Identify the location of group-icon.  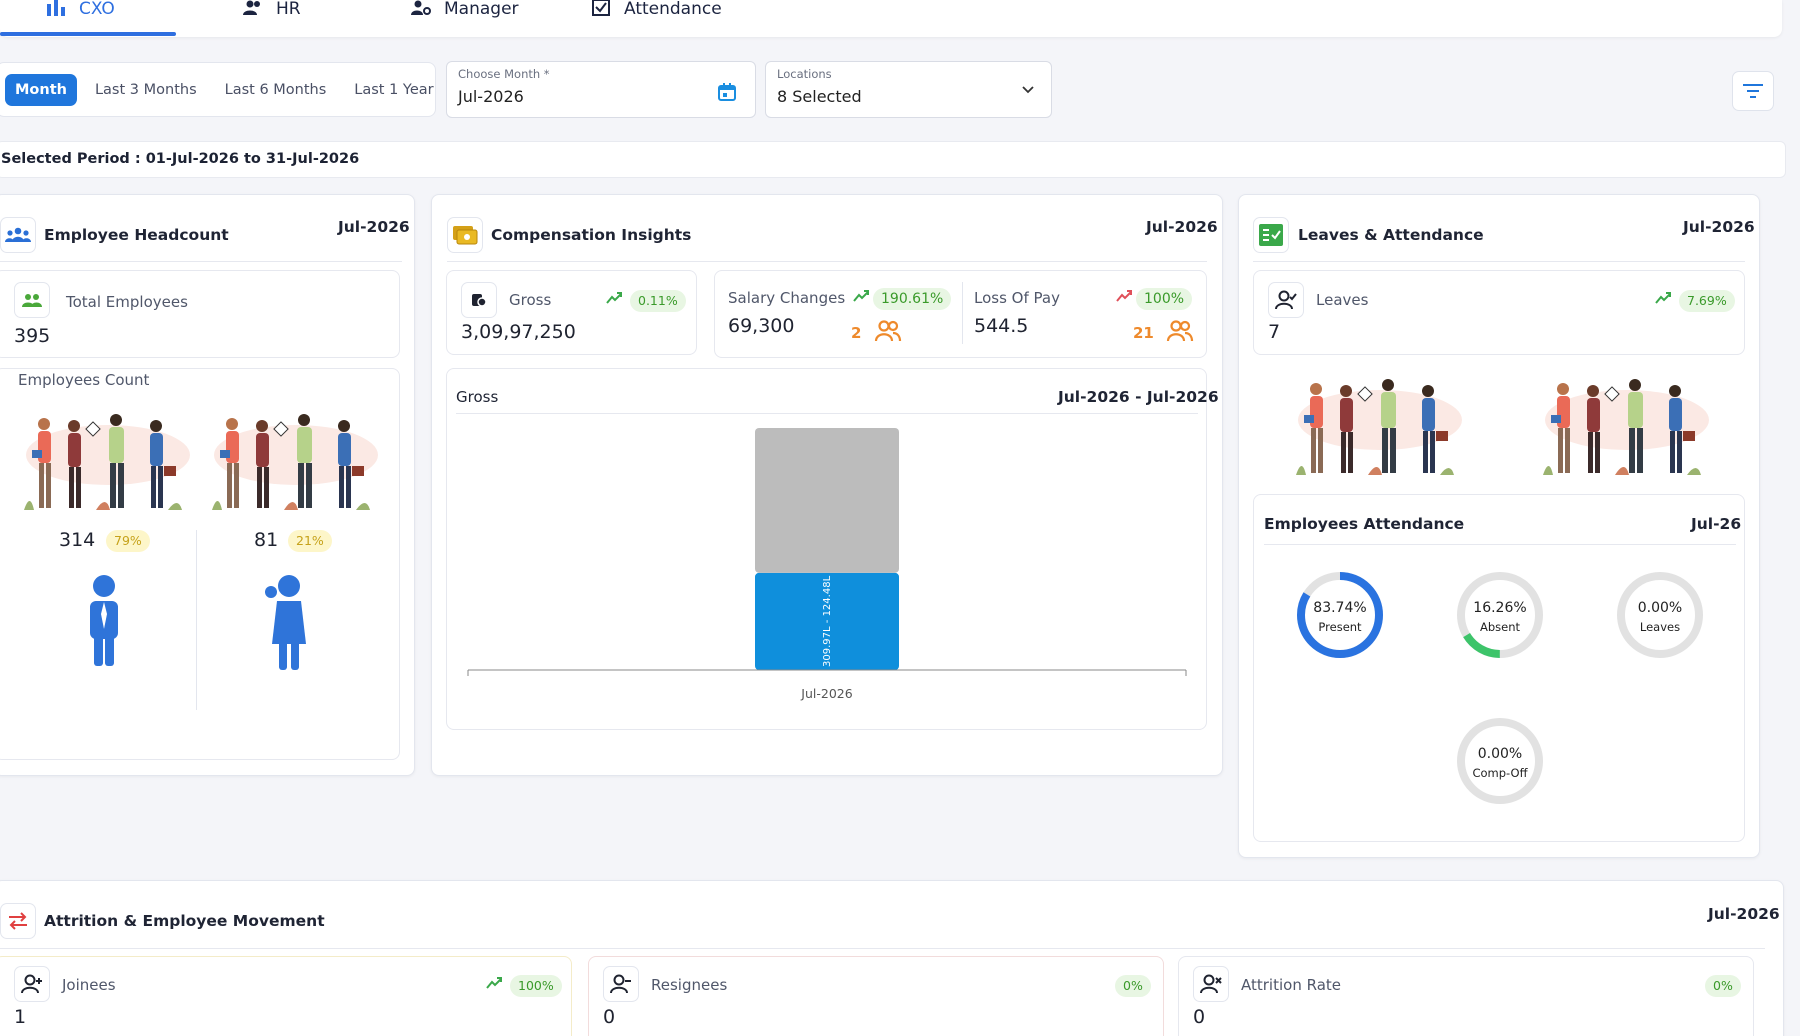
(1180, 331).